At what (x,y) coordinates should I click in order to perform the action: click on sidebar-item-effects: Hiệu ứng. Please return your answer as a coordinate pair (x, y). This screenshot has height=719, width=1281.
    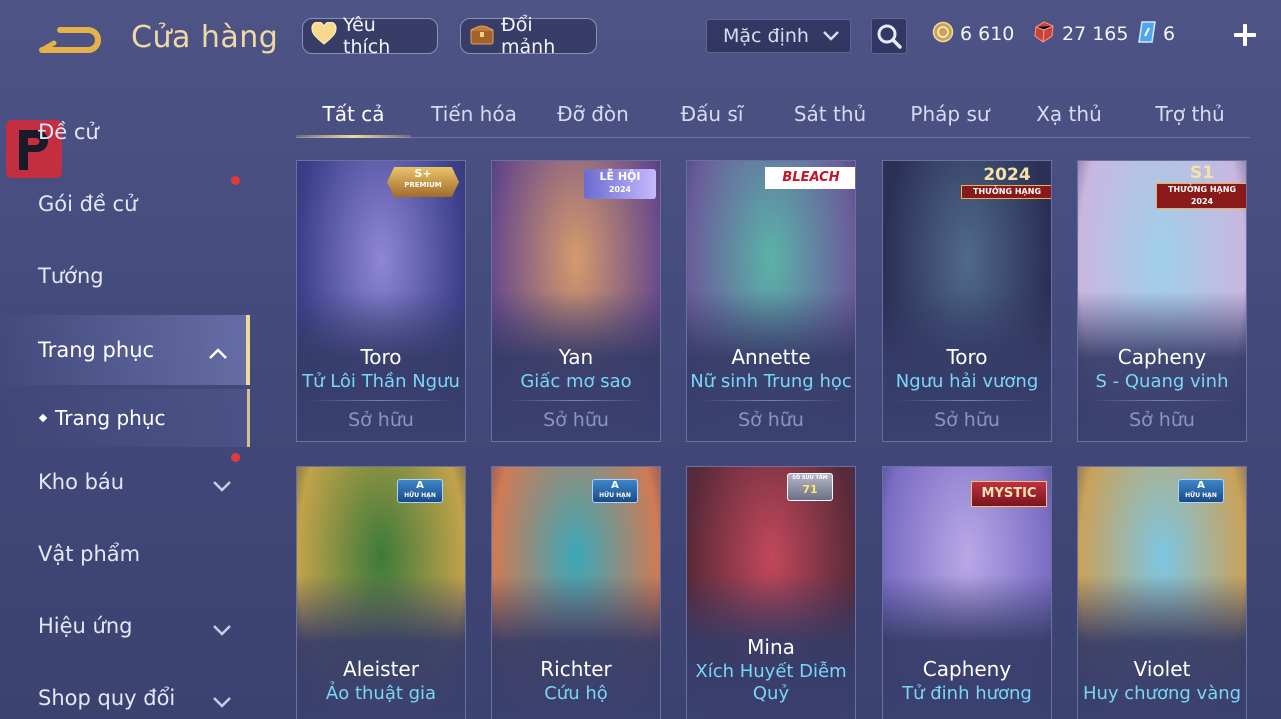
    Looking at the image, I should click on (125, 626).